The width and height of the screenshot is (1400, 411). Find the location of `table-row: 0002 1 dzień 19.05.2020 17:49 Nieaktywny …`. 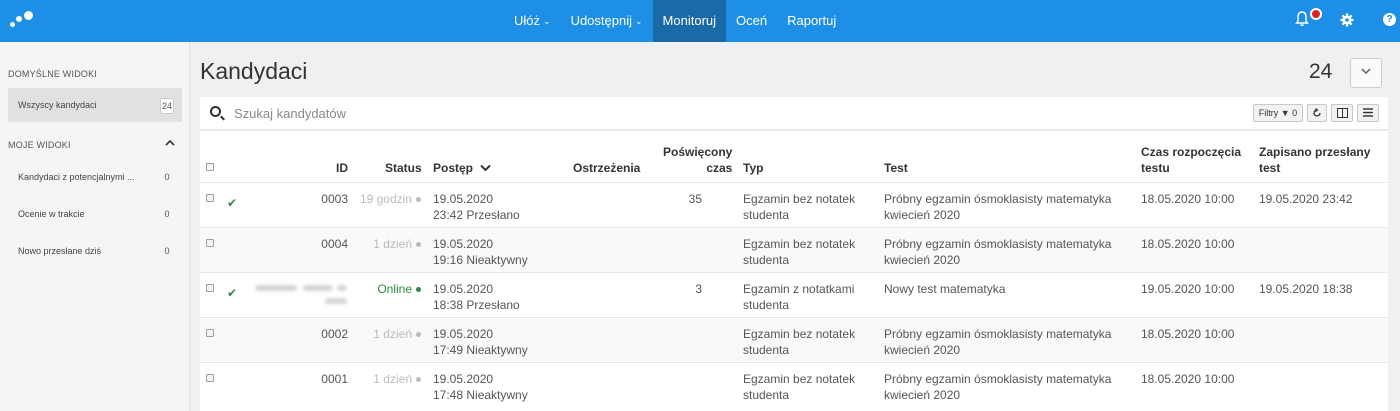

table-row: 0002 1 dzień 19.05.2020 17:49 Nieaktywny … is located at coordinates (794, 339).